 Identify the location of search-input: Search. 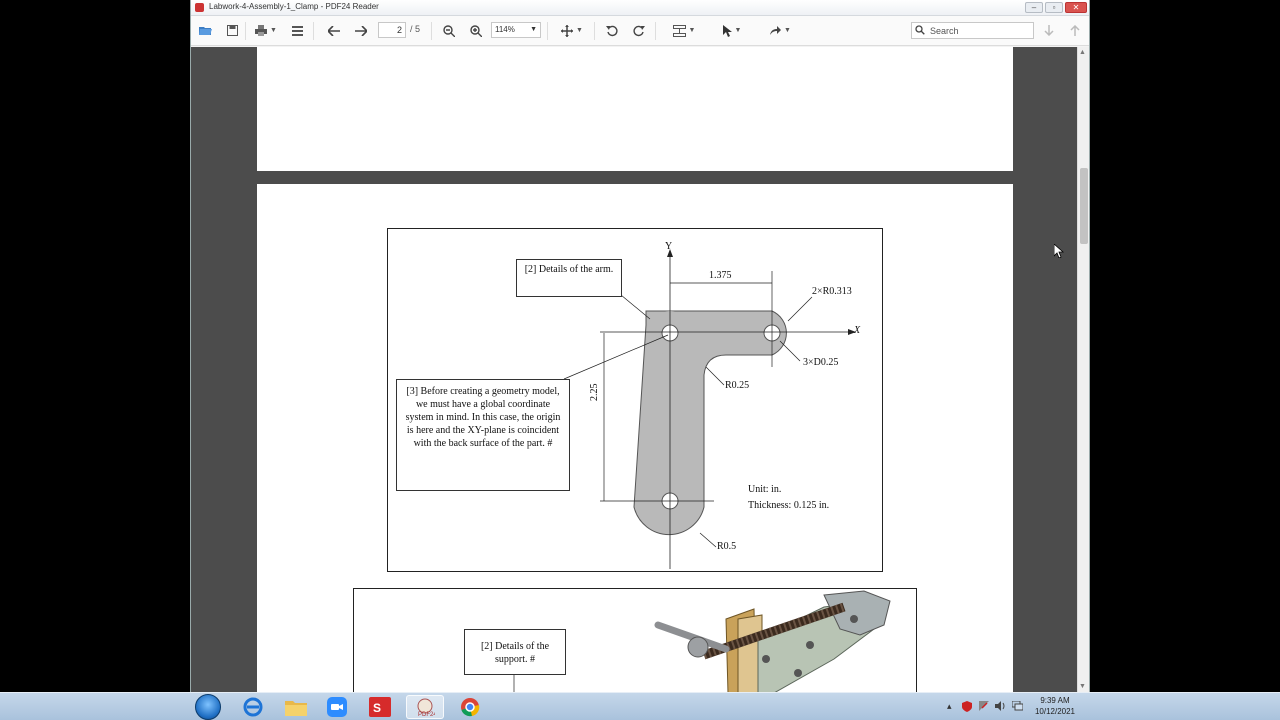
(972, 30).